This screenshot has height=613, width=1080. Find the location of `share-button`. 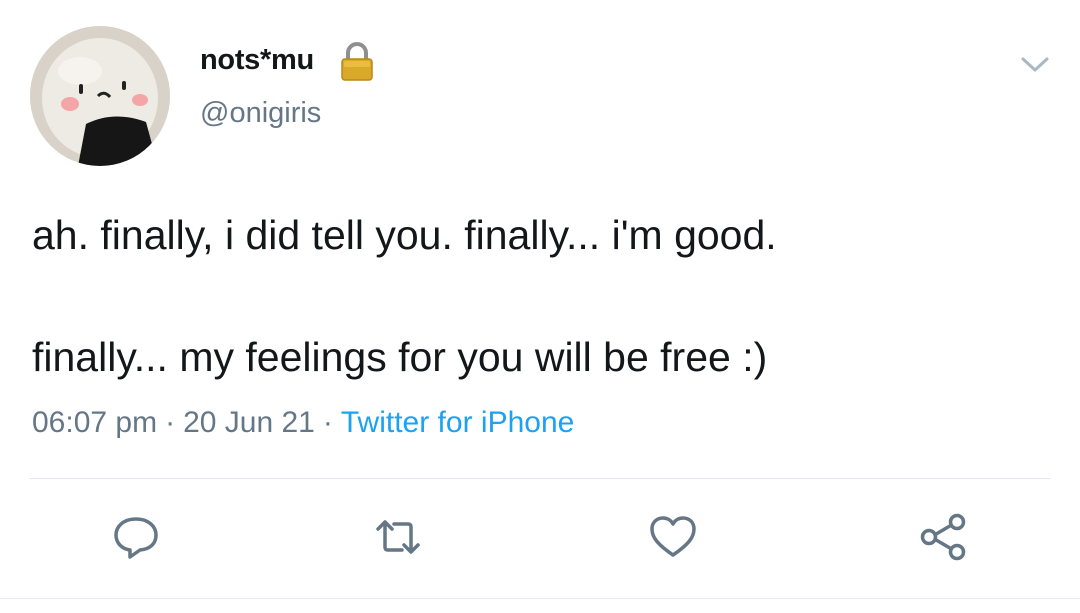

share-button is located at coordinates (943, 537).